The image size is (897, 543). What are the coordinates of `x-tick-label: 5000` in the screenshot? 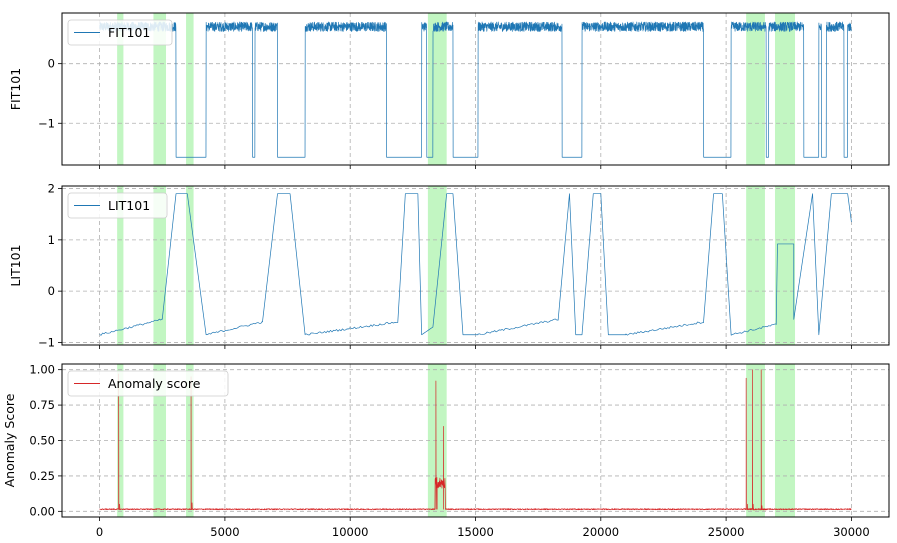 It's located at (224, 532).